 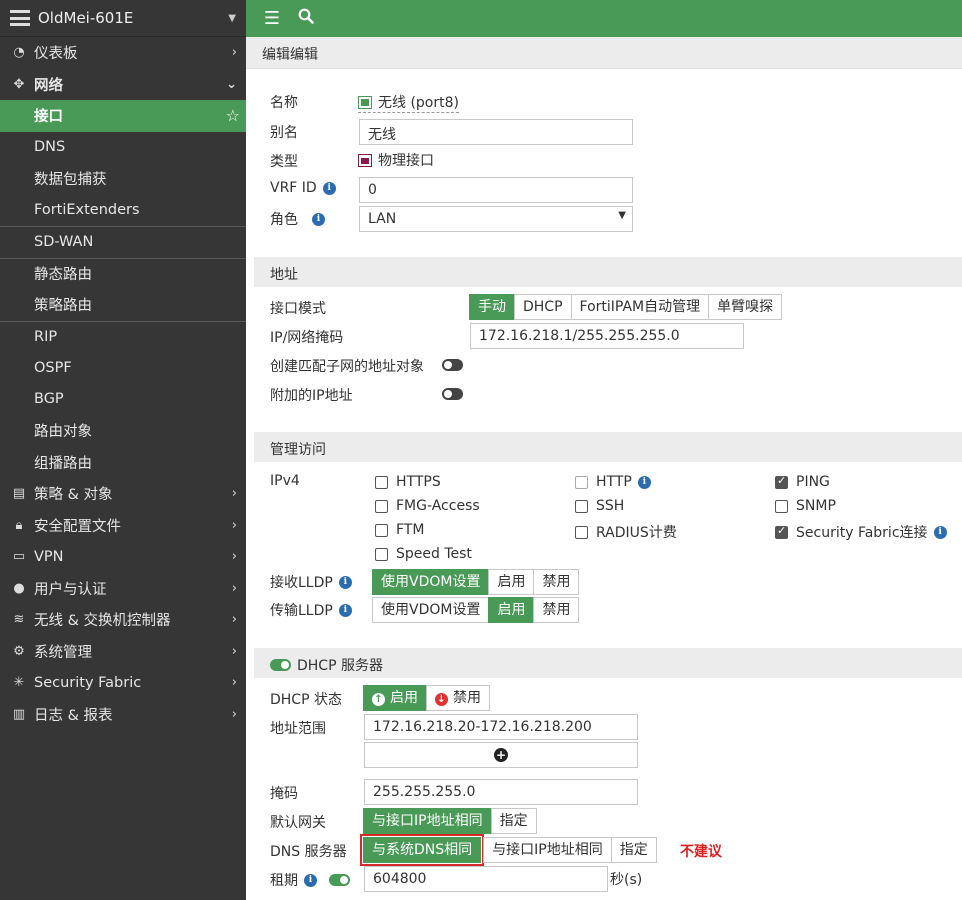 I want to click on sidebar-item-sdwan: SD-WAN, so click(x=123, y=242).